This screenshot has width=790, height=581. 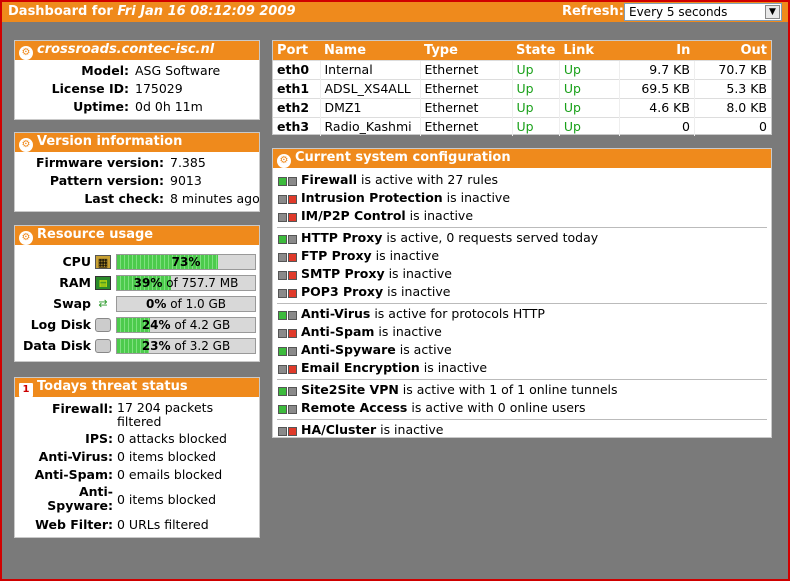 What do you see at coordinates (423, 349) in the screenshot?
I see `config-item-status: is active` at bounding box center [423, 349].